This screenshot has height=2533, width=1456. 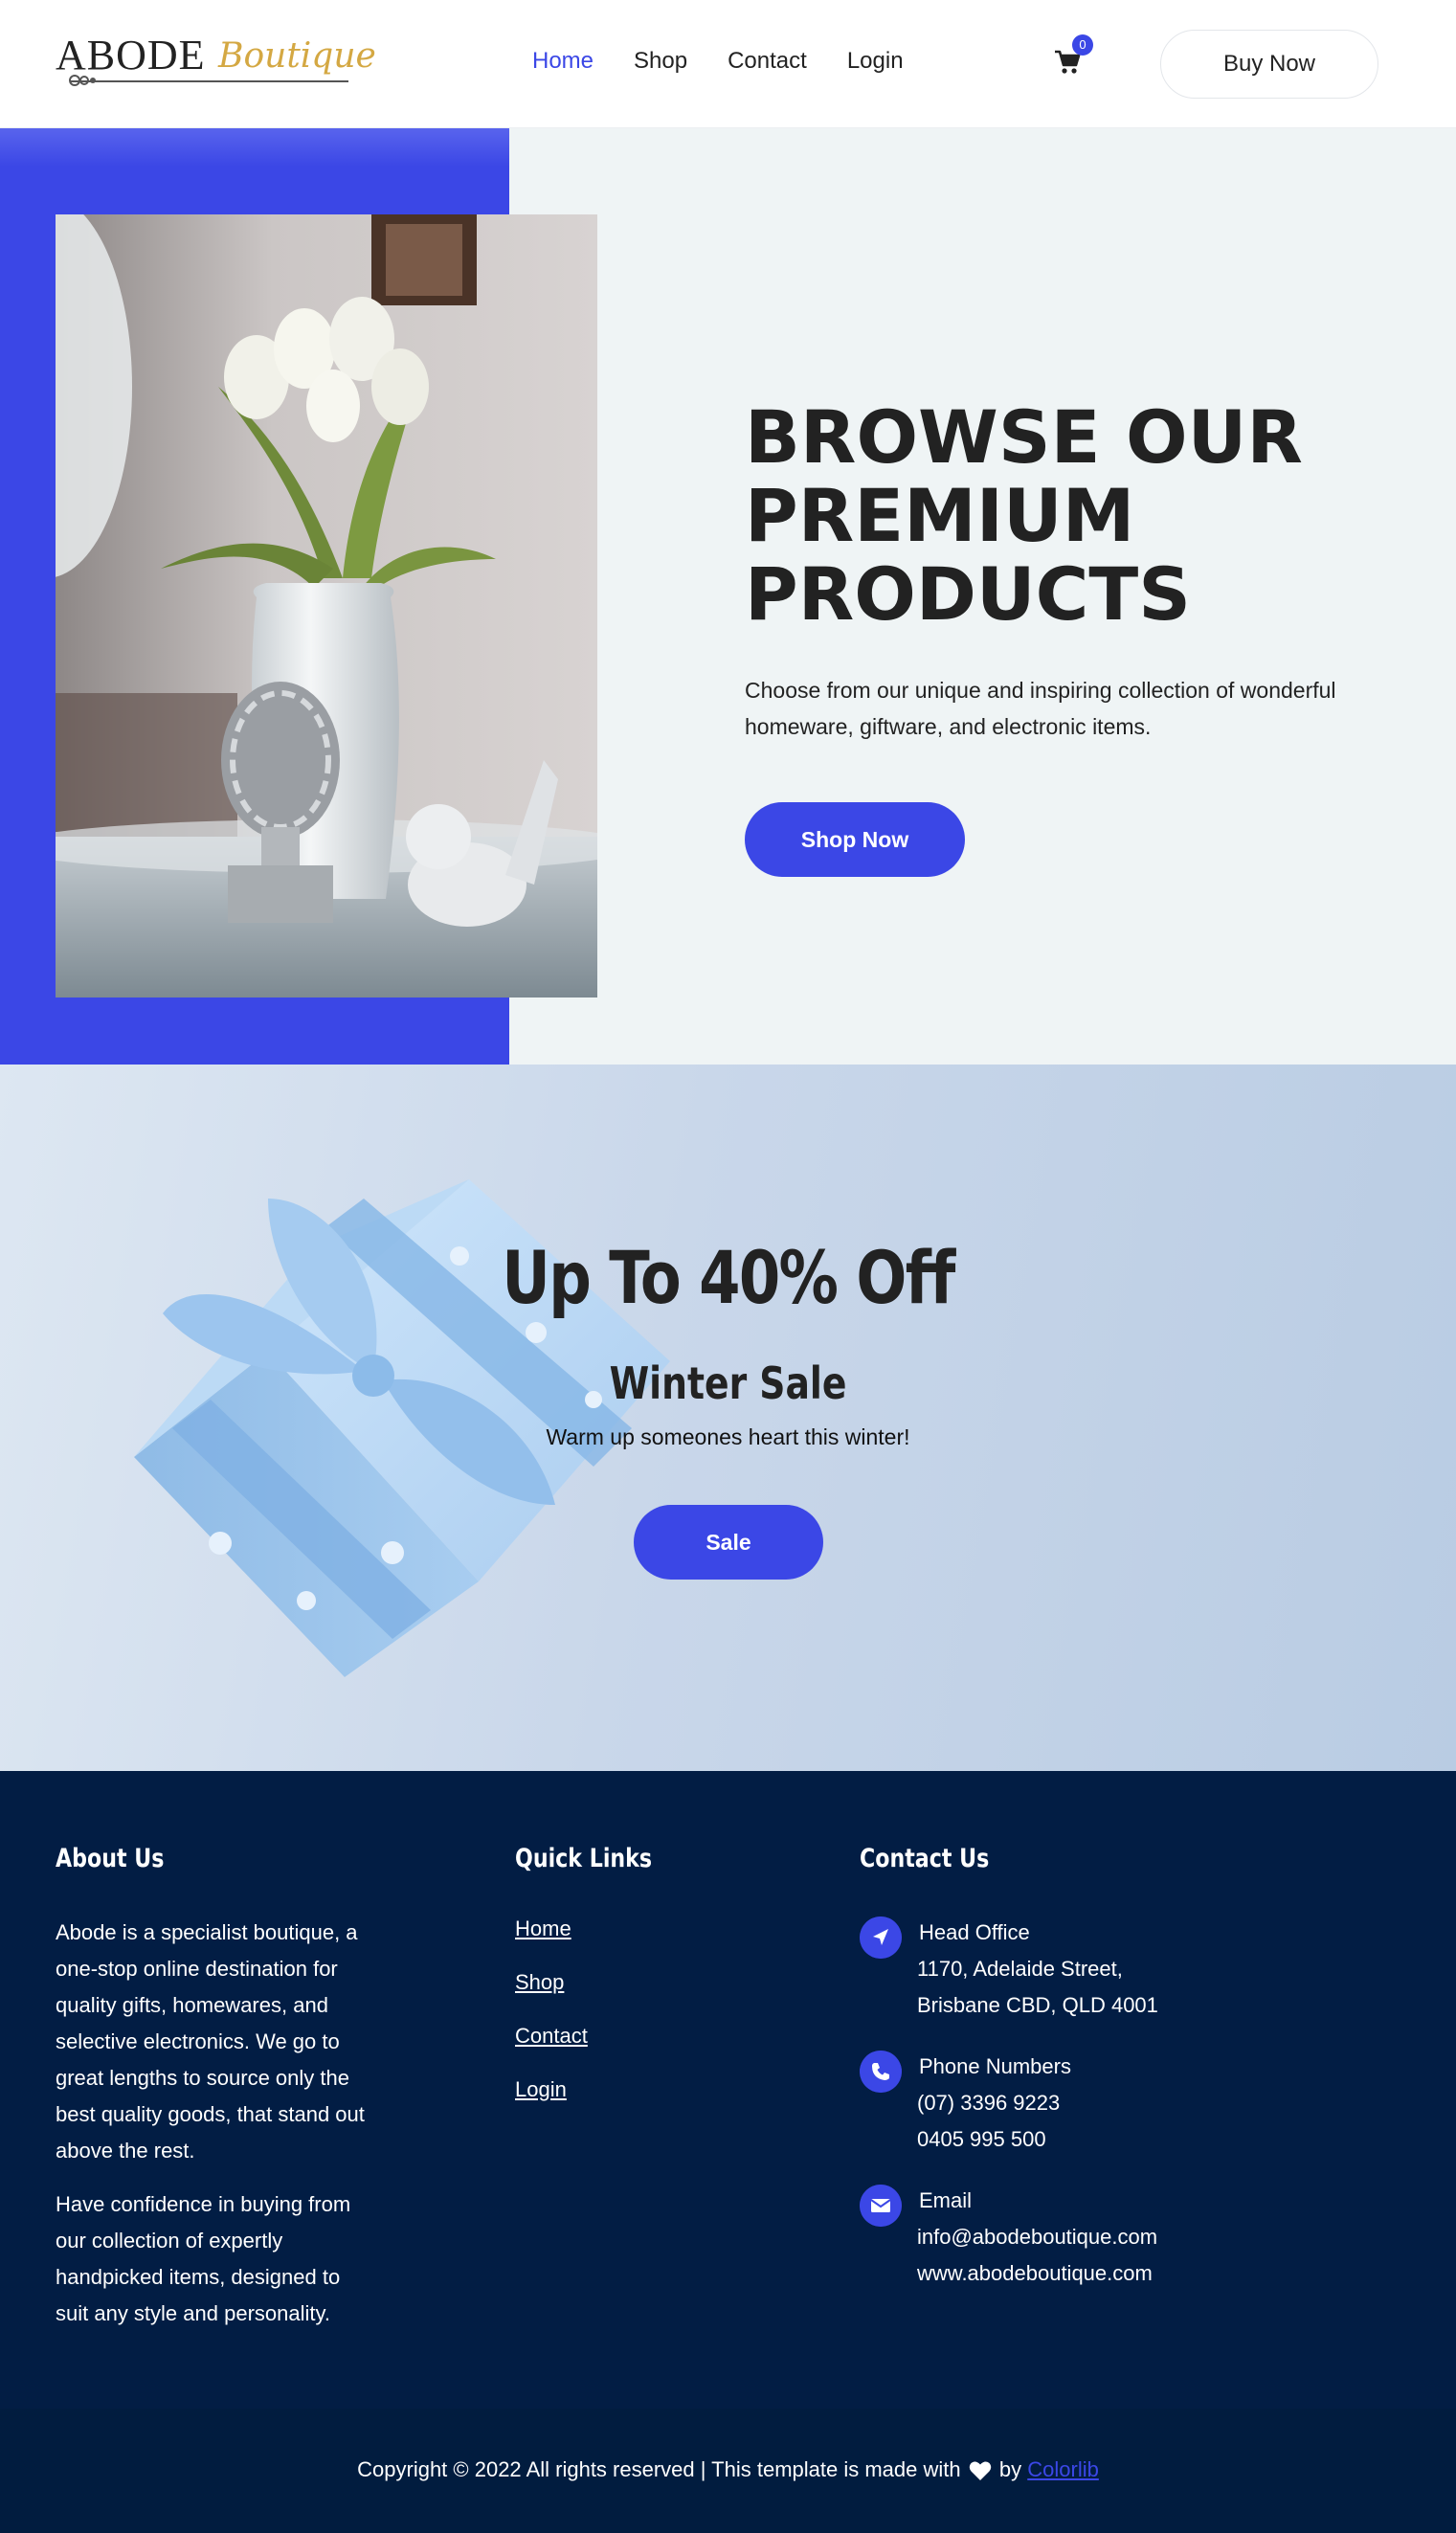 What do you see at coordinates (881, 2072) in the screenshot?
I see `phone-icon` at bounding box center [881, 2072].